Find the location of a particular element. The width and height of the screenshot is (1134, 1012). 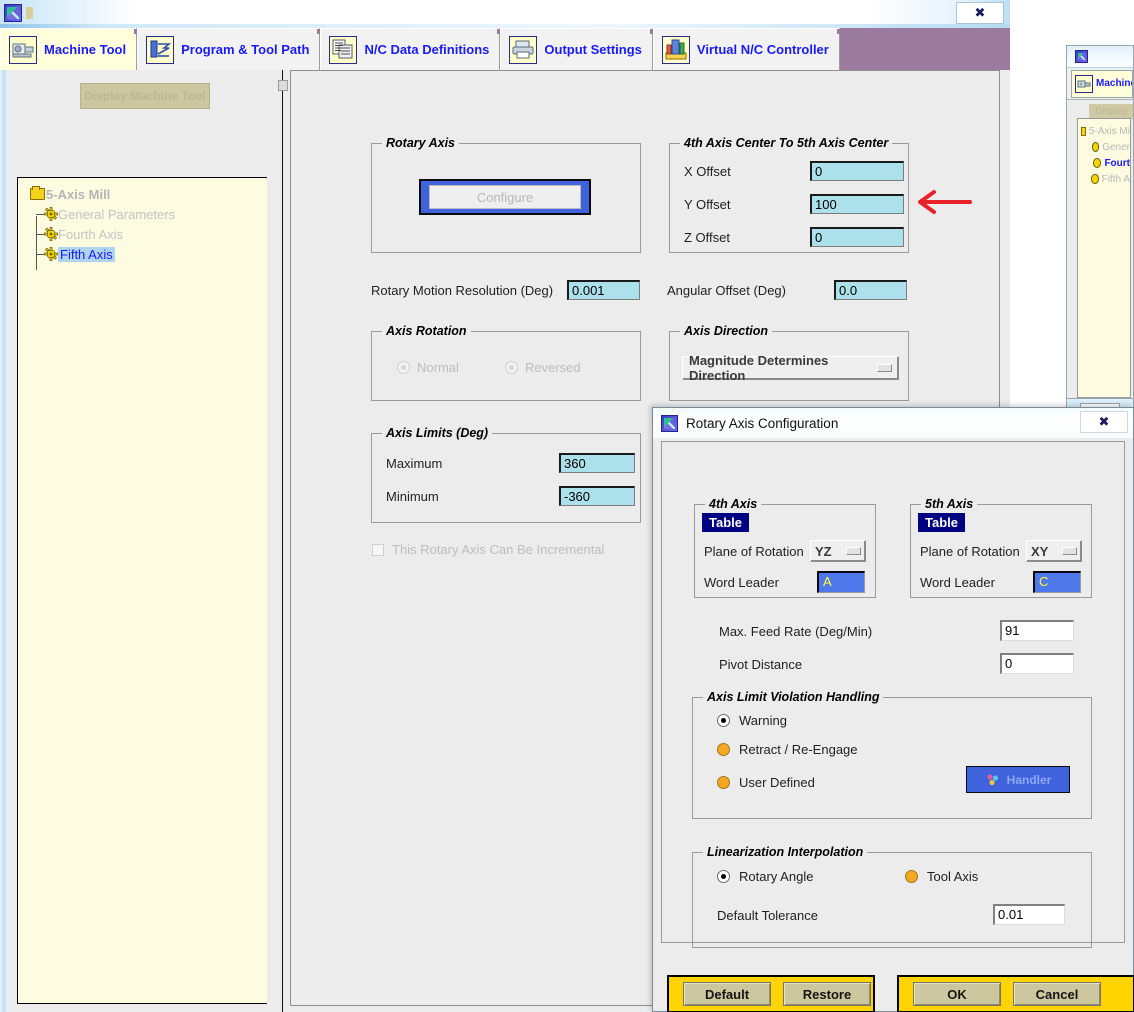

tab-program-tool-path: Program & Tool Path is located at coordinates (229, 49).